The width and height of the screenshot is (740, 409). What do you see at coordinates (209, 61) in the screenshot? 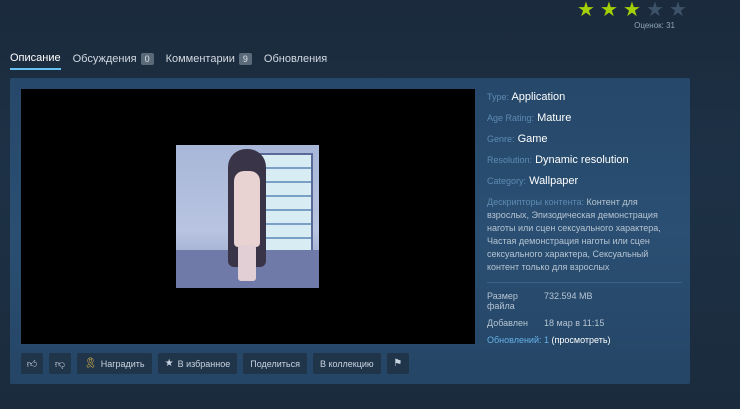
I see `tab-comments: Комментарии 9` at bounding box center [209, 61].